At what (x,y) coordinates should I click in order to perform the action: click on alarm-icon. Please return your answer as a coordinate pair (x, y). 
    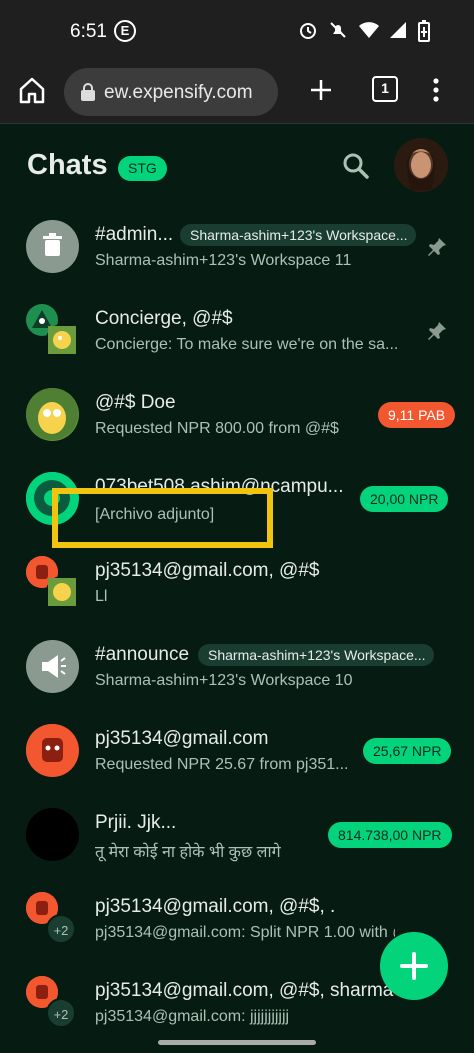
    Looking at the image, I should click on (308, 30).